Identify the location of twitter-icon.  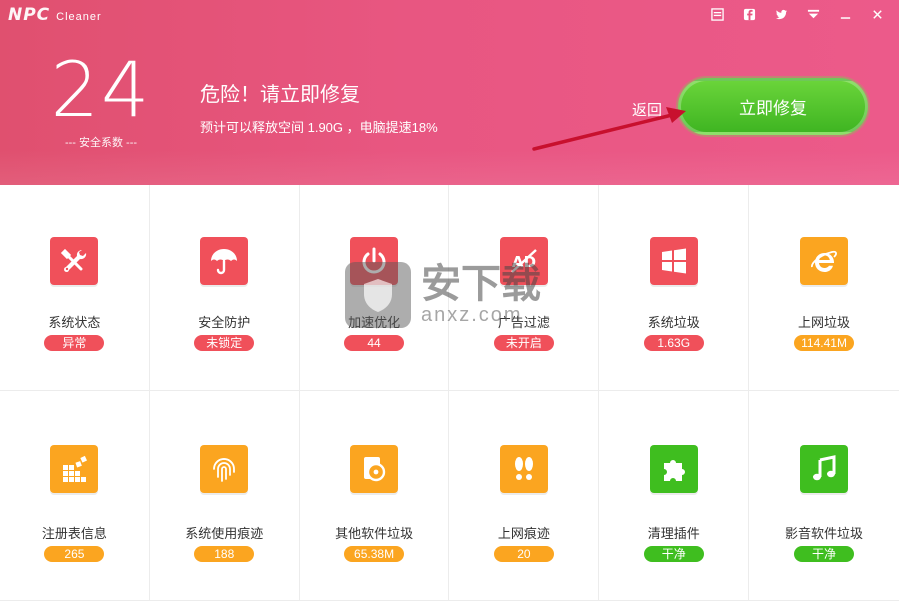
(781, 14).